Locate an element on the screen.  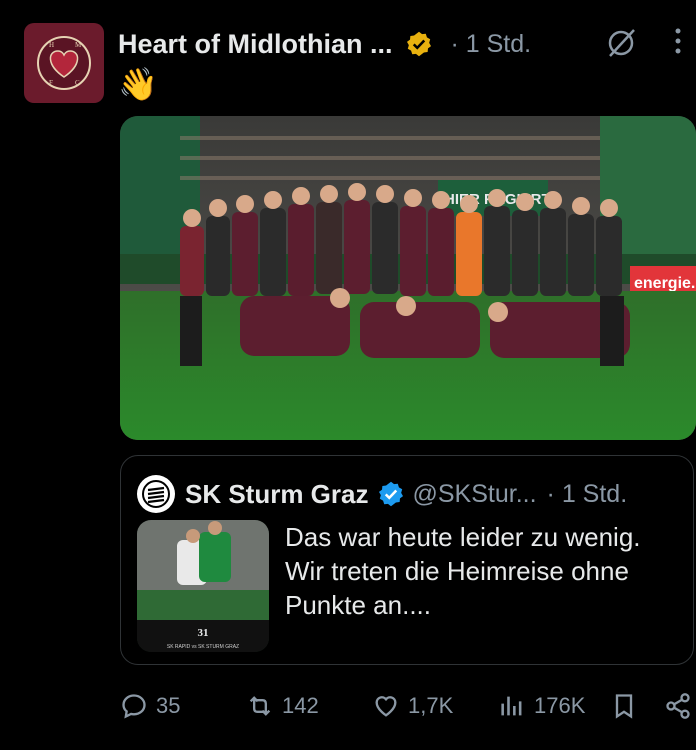
quoted-match-image: 31 SK RAPID vs SK STURM GRAZ is located at coordinates (203, 586).